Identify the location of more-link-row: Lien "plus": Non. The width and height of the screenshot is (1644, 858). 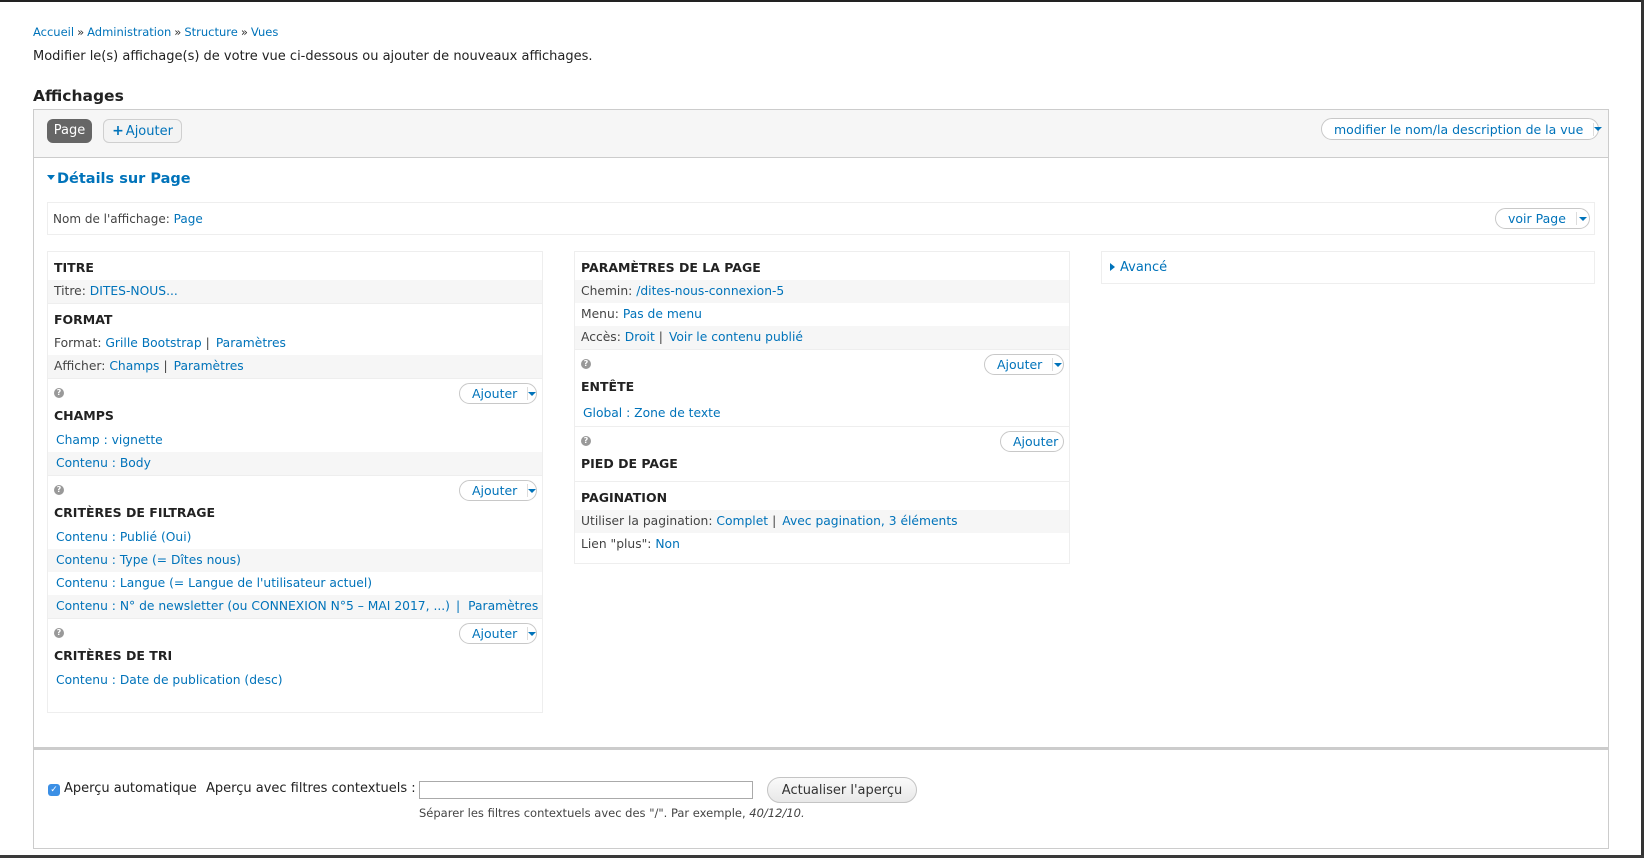
(822, 544).